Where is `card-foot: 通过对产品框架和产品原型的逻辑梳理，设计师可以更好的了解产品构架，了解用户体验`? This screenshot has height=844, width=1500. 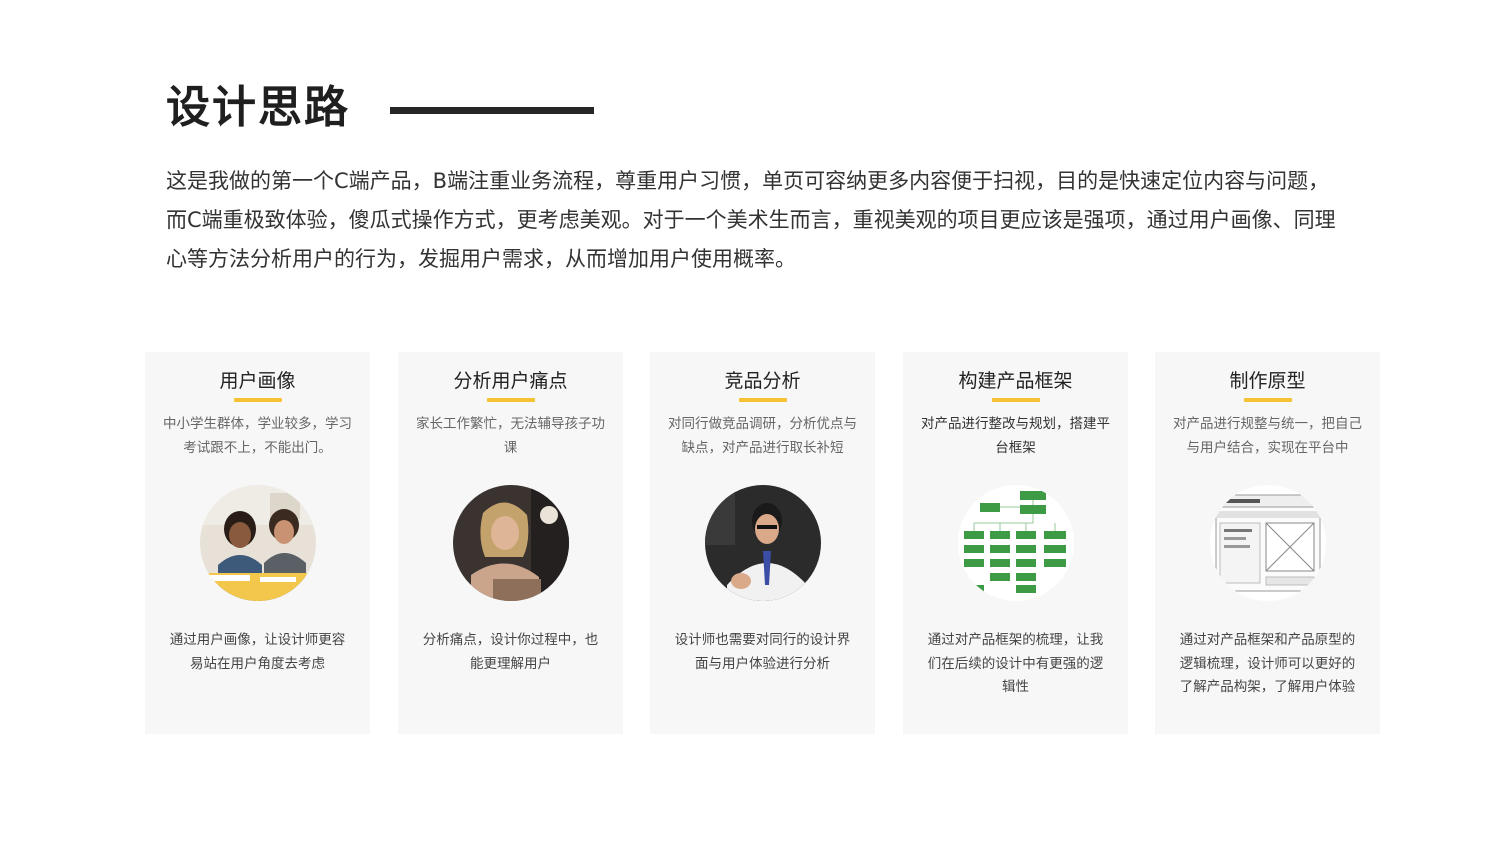 card-foot: 通过对产品框架和产品原型的逻辑梳理，设计师可以更好的了解产品构架，了解用户体验 is located at coordinates (1267, 663).